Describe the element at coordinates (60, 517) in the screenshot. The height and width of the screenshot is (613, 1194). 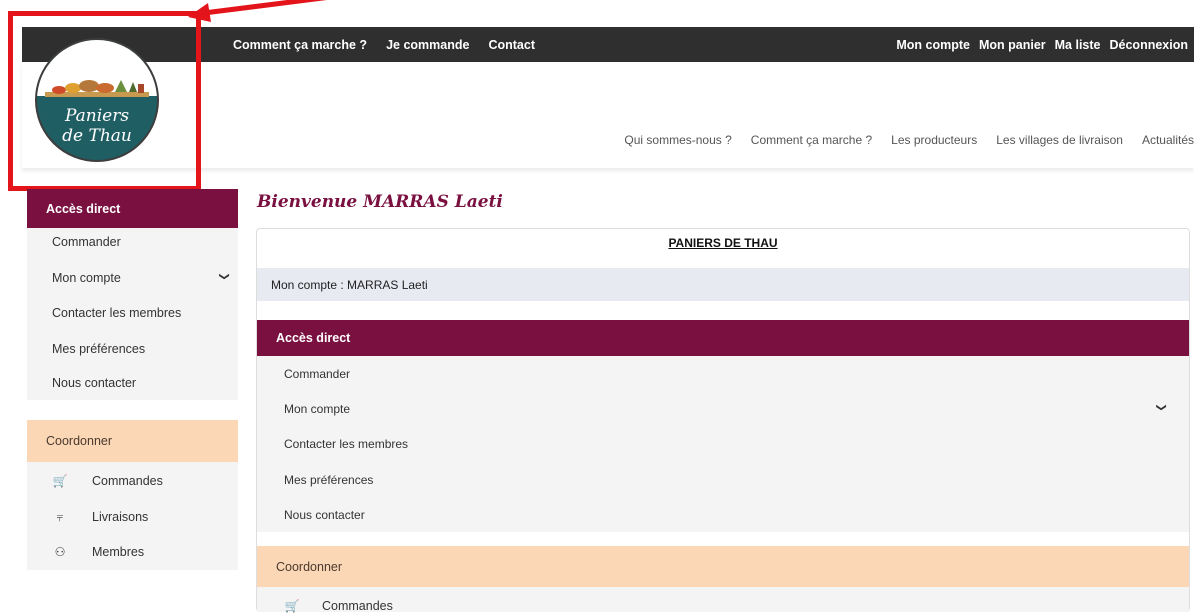
I see `dolly-icon: ⫧` at that location.